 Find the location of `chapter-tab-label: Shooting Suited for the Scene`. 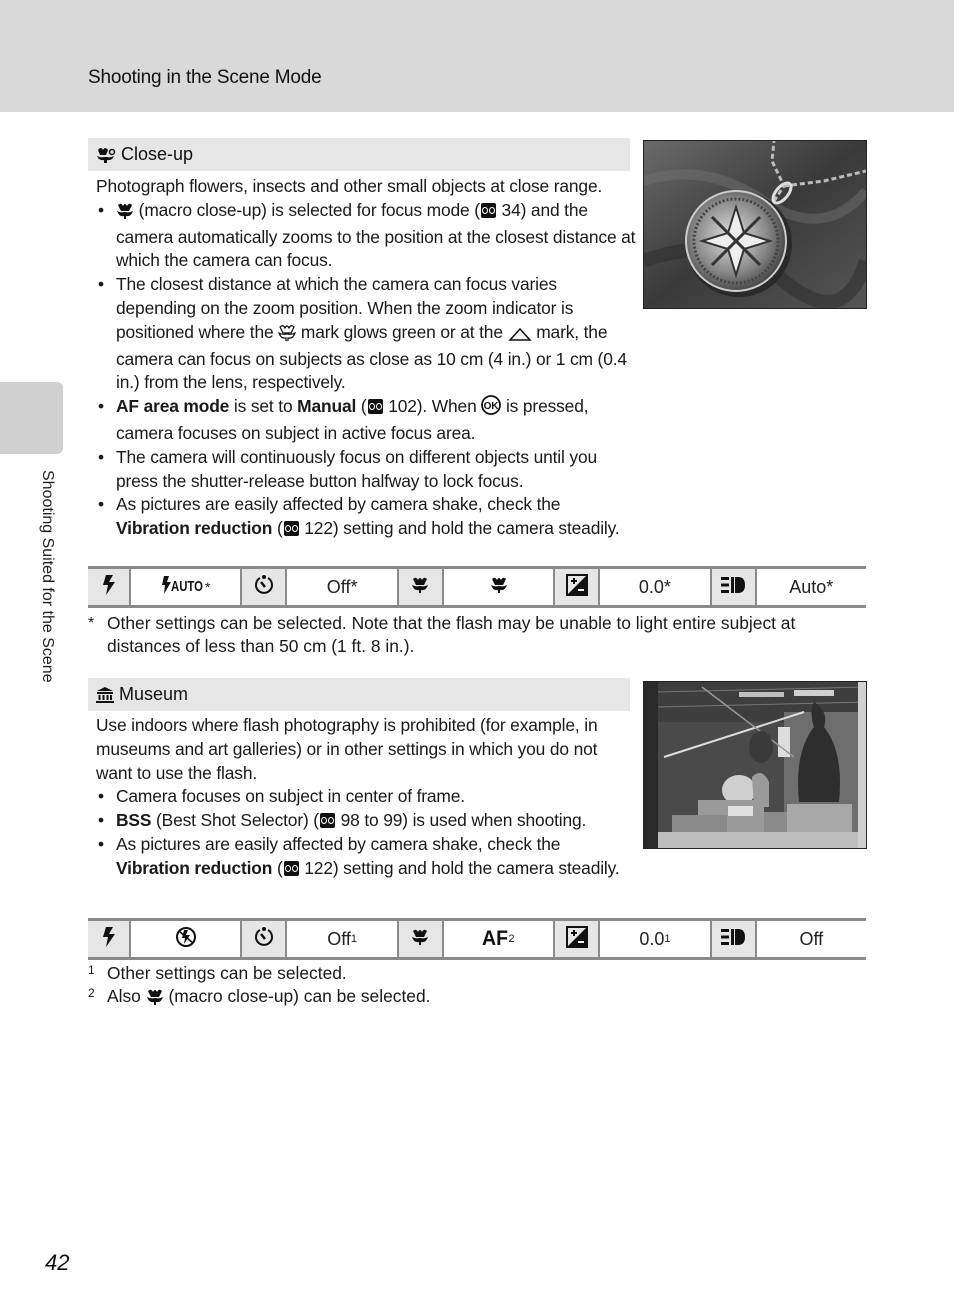

chapter-tab-label: Shooting Suited for the Scene is located at coordinates (47, 576).